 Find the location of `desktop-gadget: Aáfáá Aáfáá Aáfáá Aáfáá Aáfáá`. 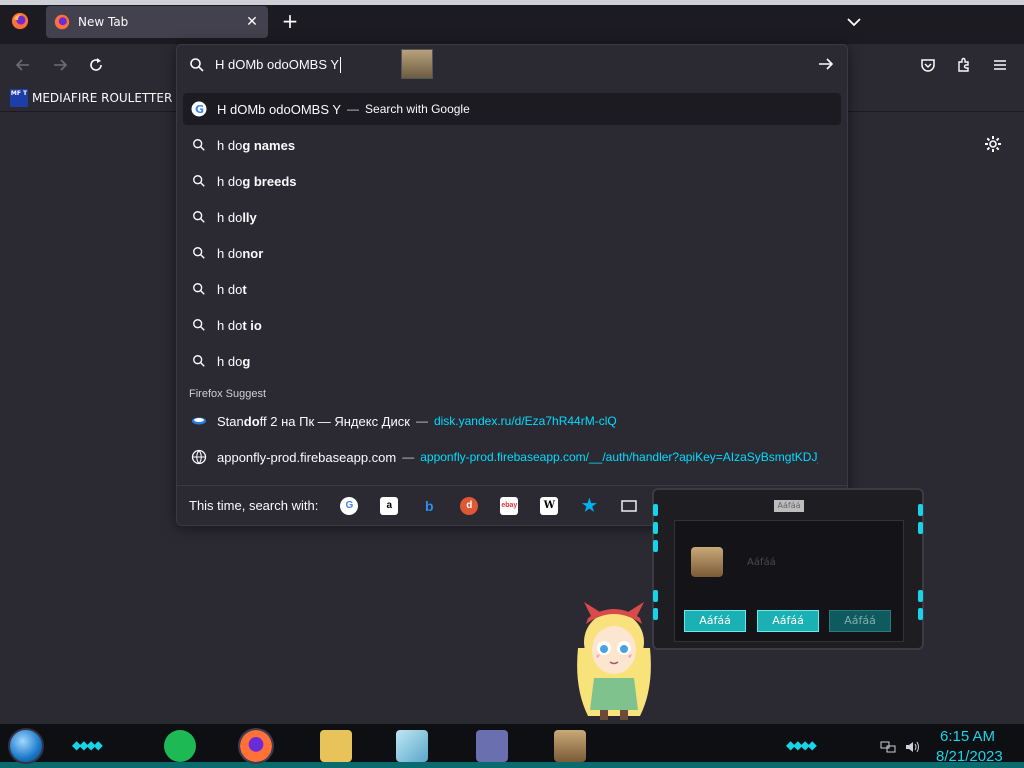

desktop-gadget: Aáfáá Aáfáá Aáfáá Aáfáá Aáfáá is located at coordinates (788, 569).